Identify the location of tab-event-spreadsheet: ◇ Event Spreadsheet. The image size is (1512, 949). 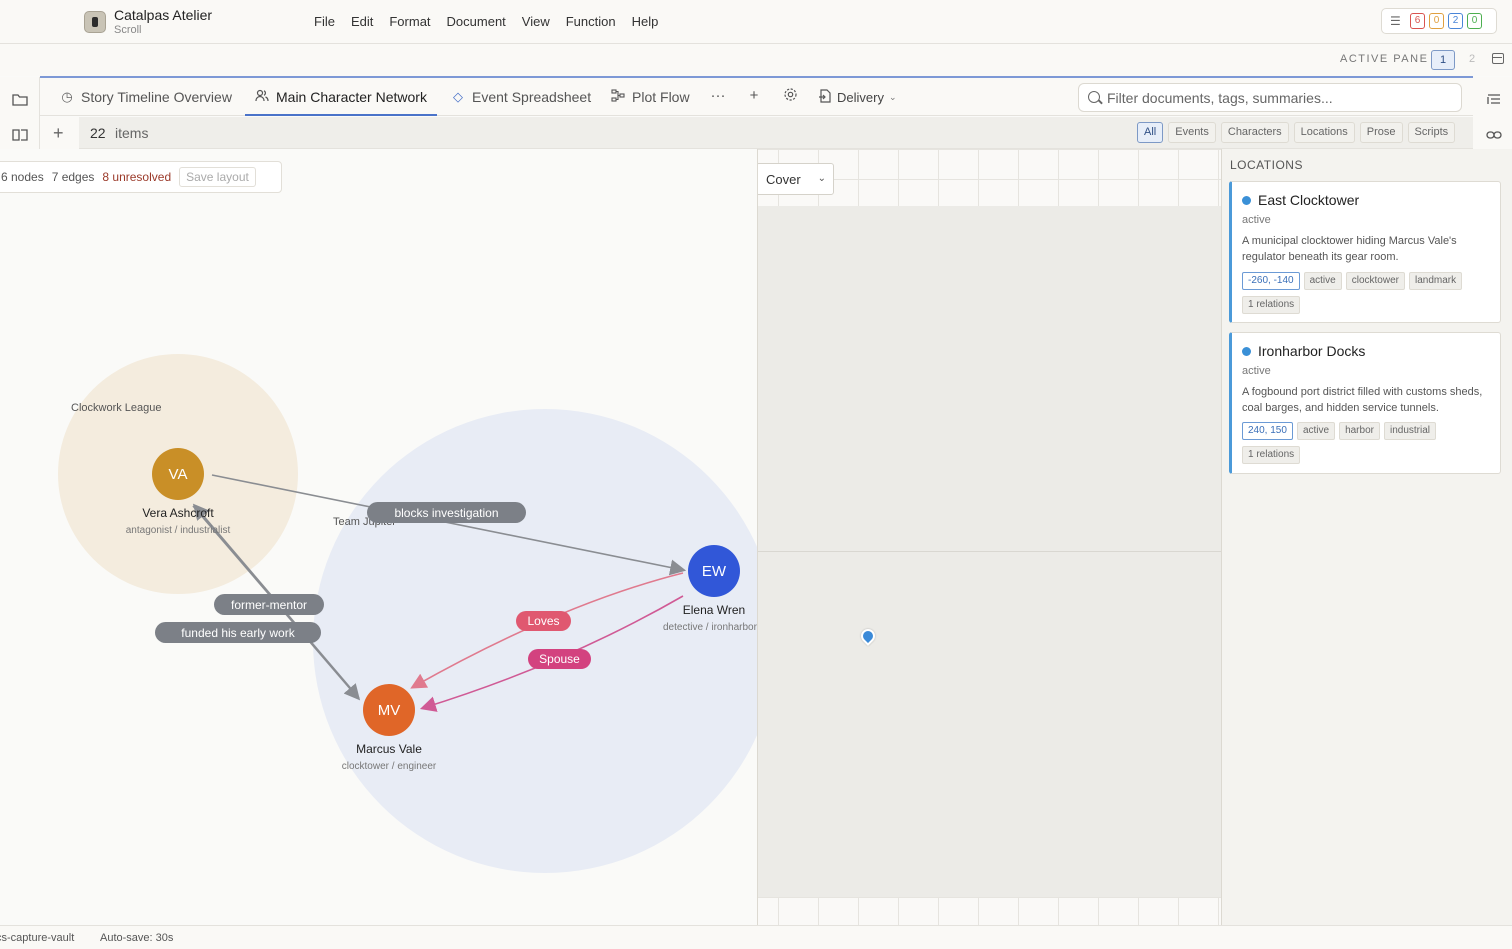
(521, 96).